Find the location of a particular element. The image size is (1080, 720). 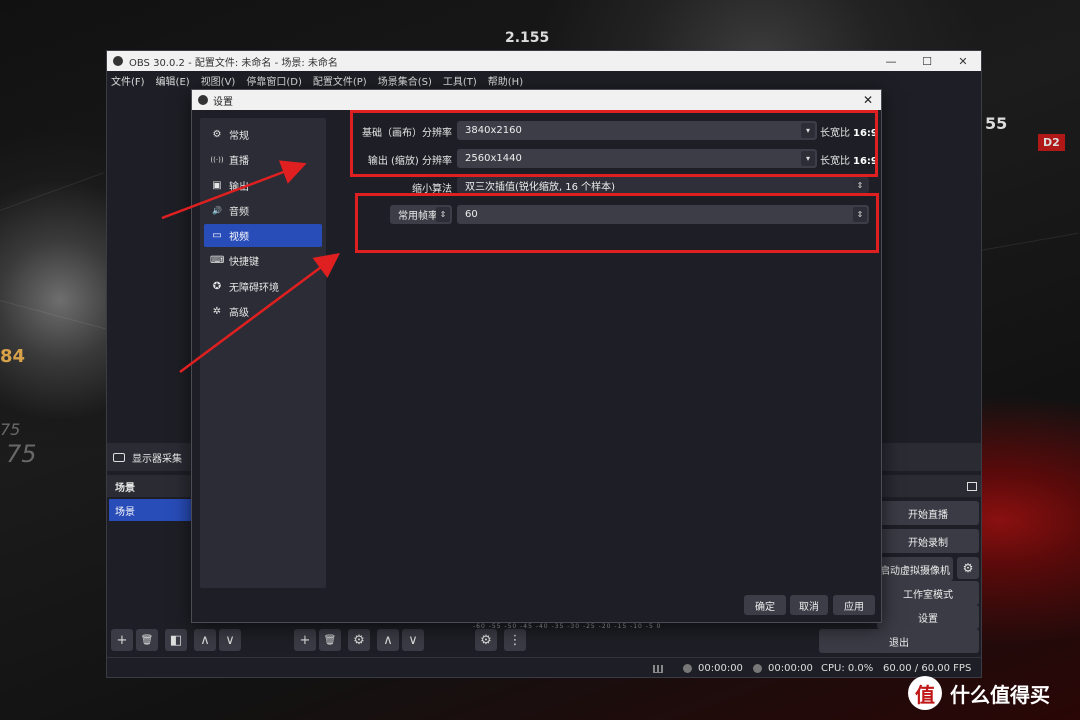

source-properties-button: ⚙ is located at coordinates (359, 640).